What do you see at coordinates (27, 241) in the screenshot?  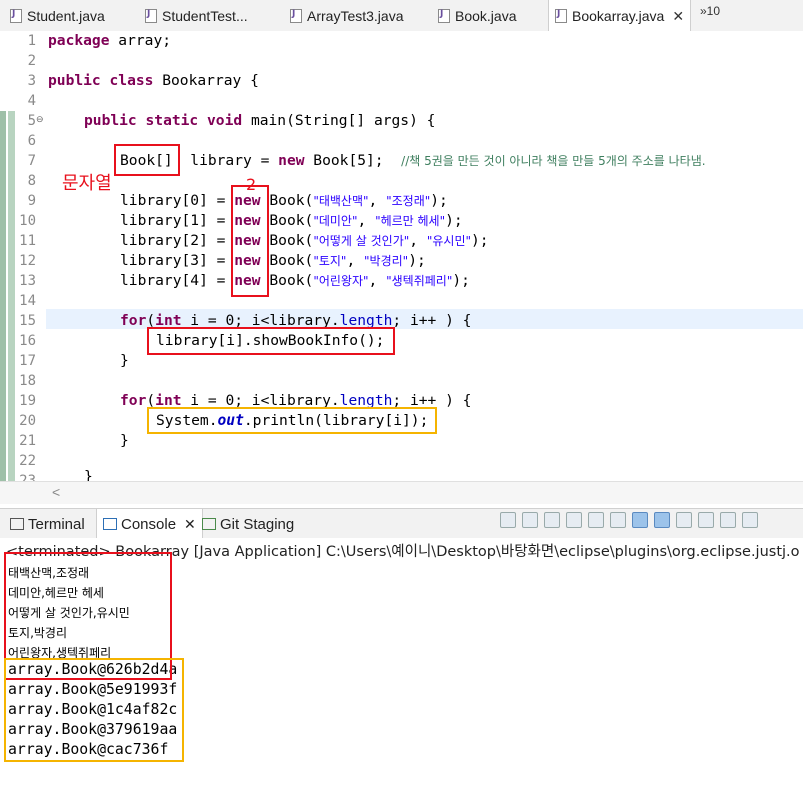 I see `line-number: 11` at bounding box center [27, 241].